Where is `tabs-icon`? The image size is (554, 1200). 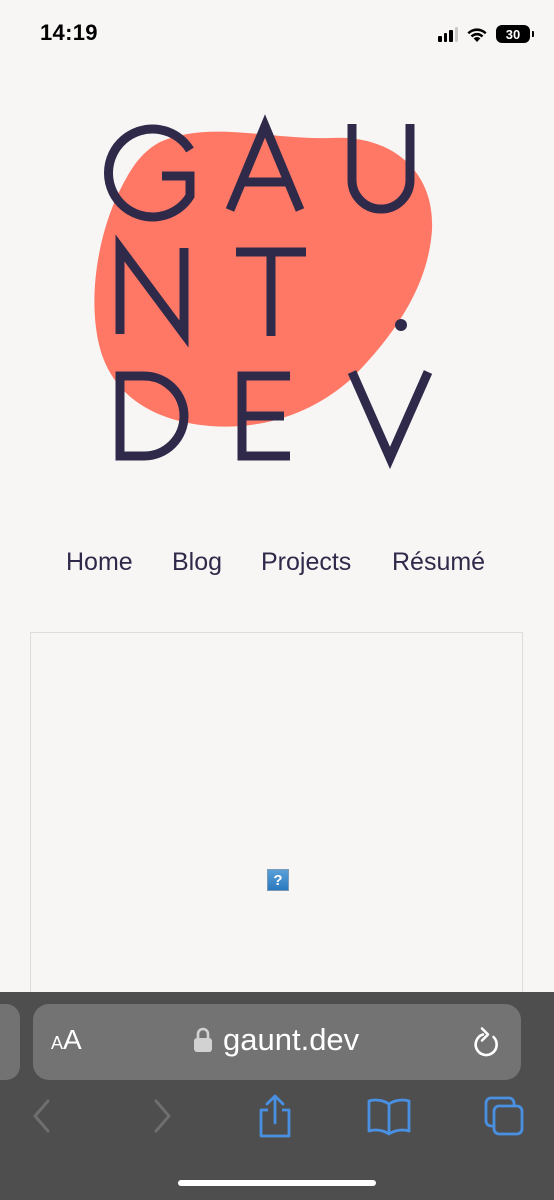
tabs-icon is located at coordinates (504, 1116).